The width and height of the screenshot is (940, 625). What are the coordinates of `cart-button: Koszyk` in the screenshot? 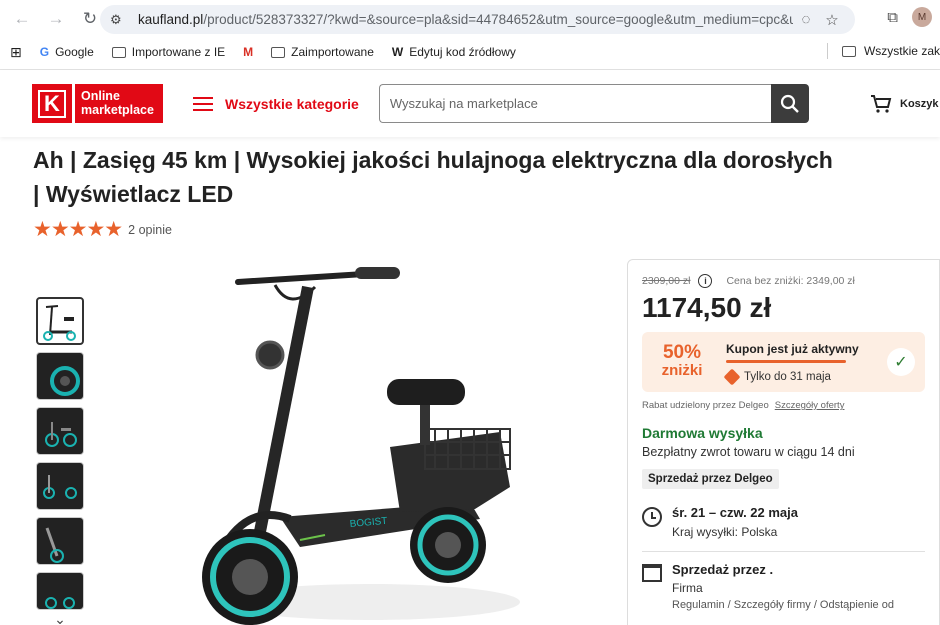 It's located at (904, 104).